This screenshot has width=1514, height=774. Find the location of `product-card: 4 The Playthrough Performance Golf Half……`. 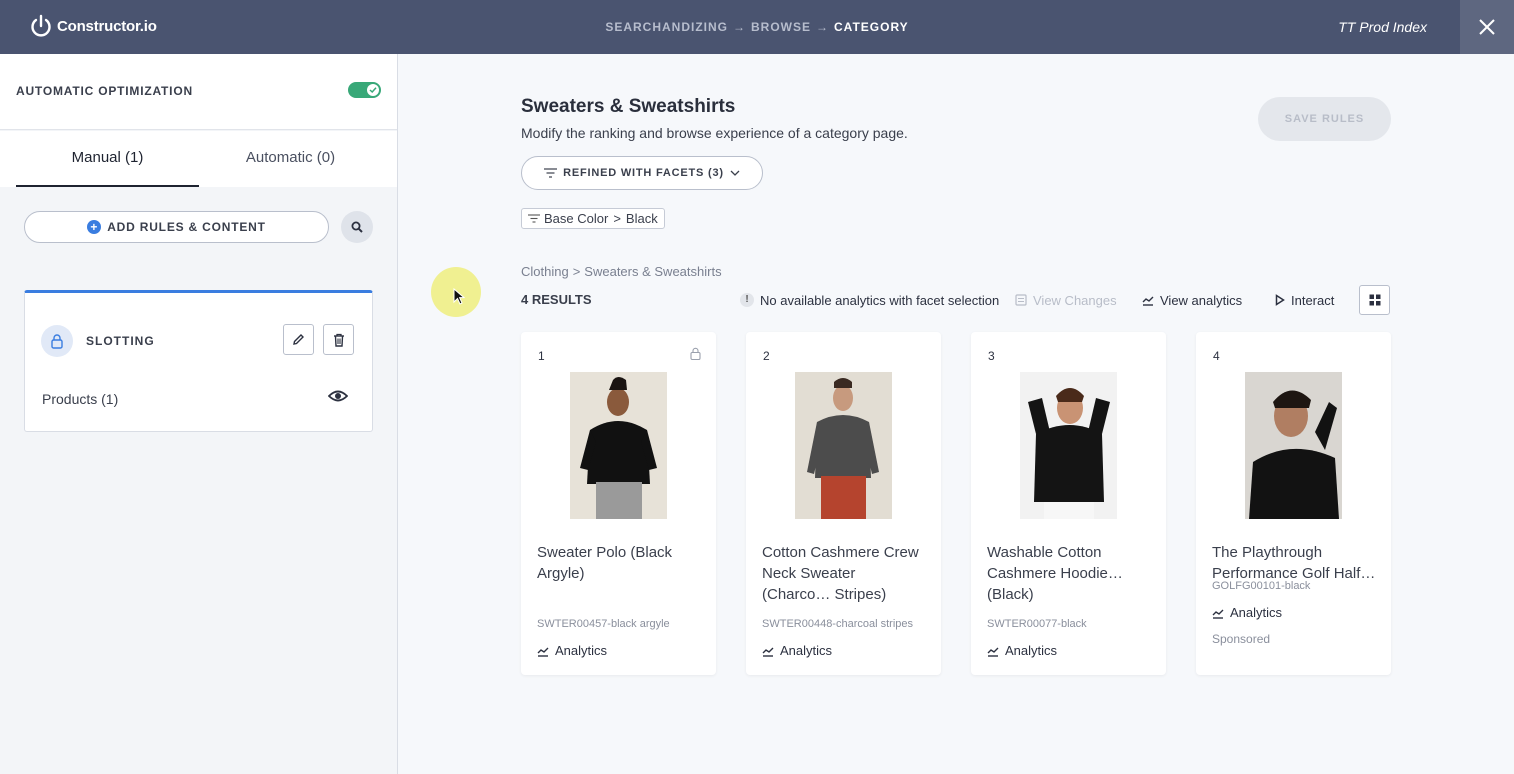

product-card: 4 The Playthrough Performance Golf Half…… is located at coordinates (1293, 503).